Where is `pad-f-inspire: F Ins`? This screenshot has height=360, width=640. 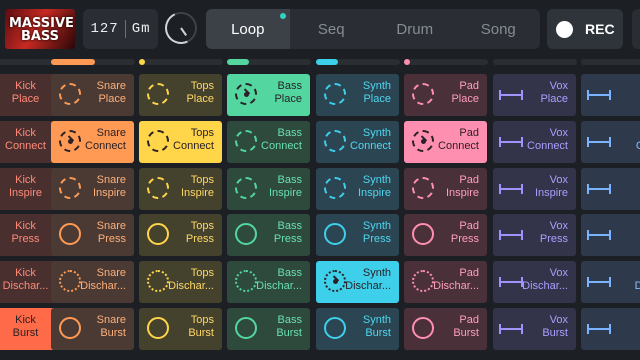 pad-f-inspire: F Ins is located at coordinates (610, 189).